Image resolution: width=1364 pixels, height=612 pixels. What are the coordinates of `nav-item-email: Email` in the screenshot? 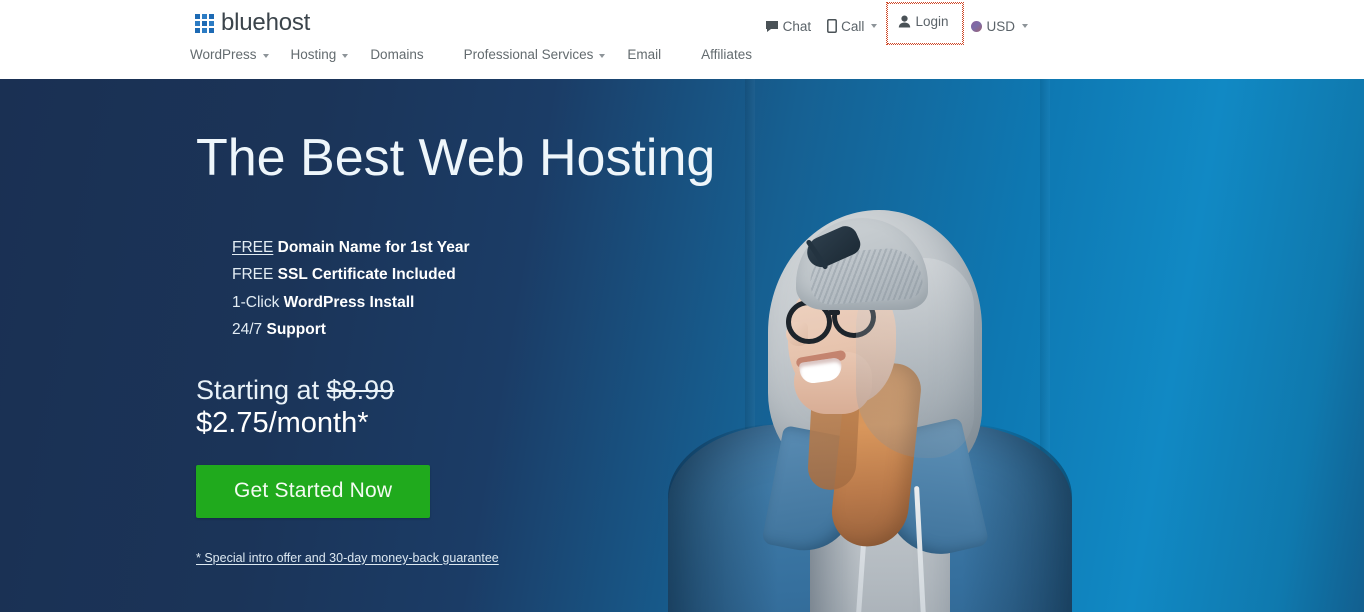 It's located at (646, 54).